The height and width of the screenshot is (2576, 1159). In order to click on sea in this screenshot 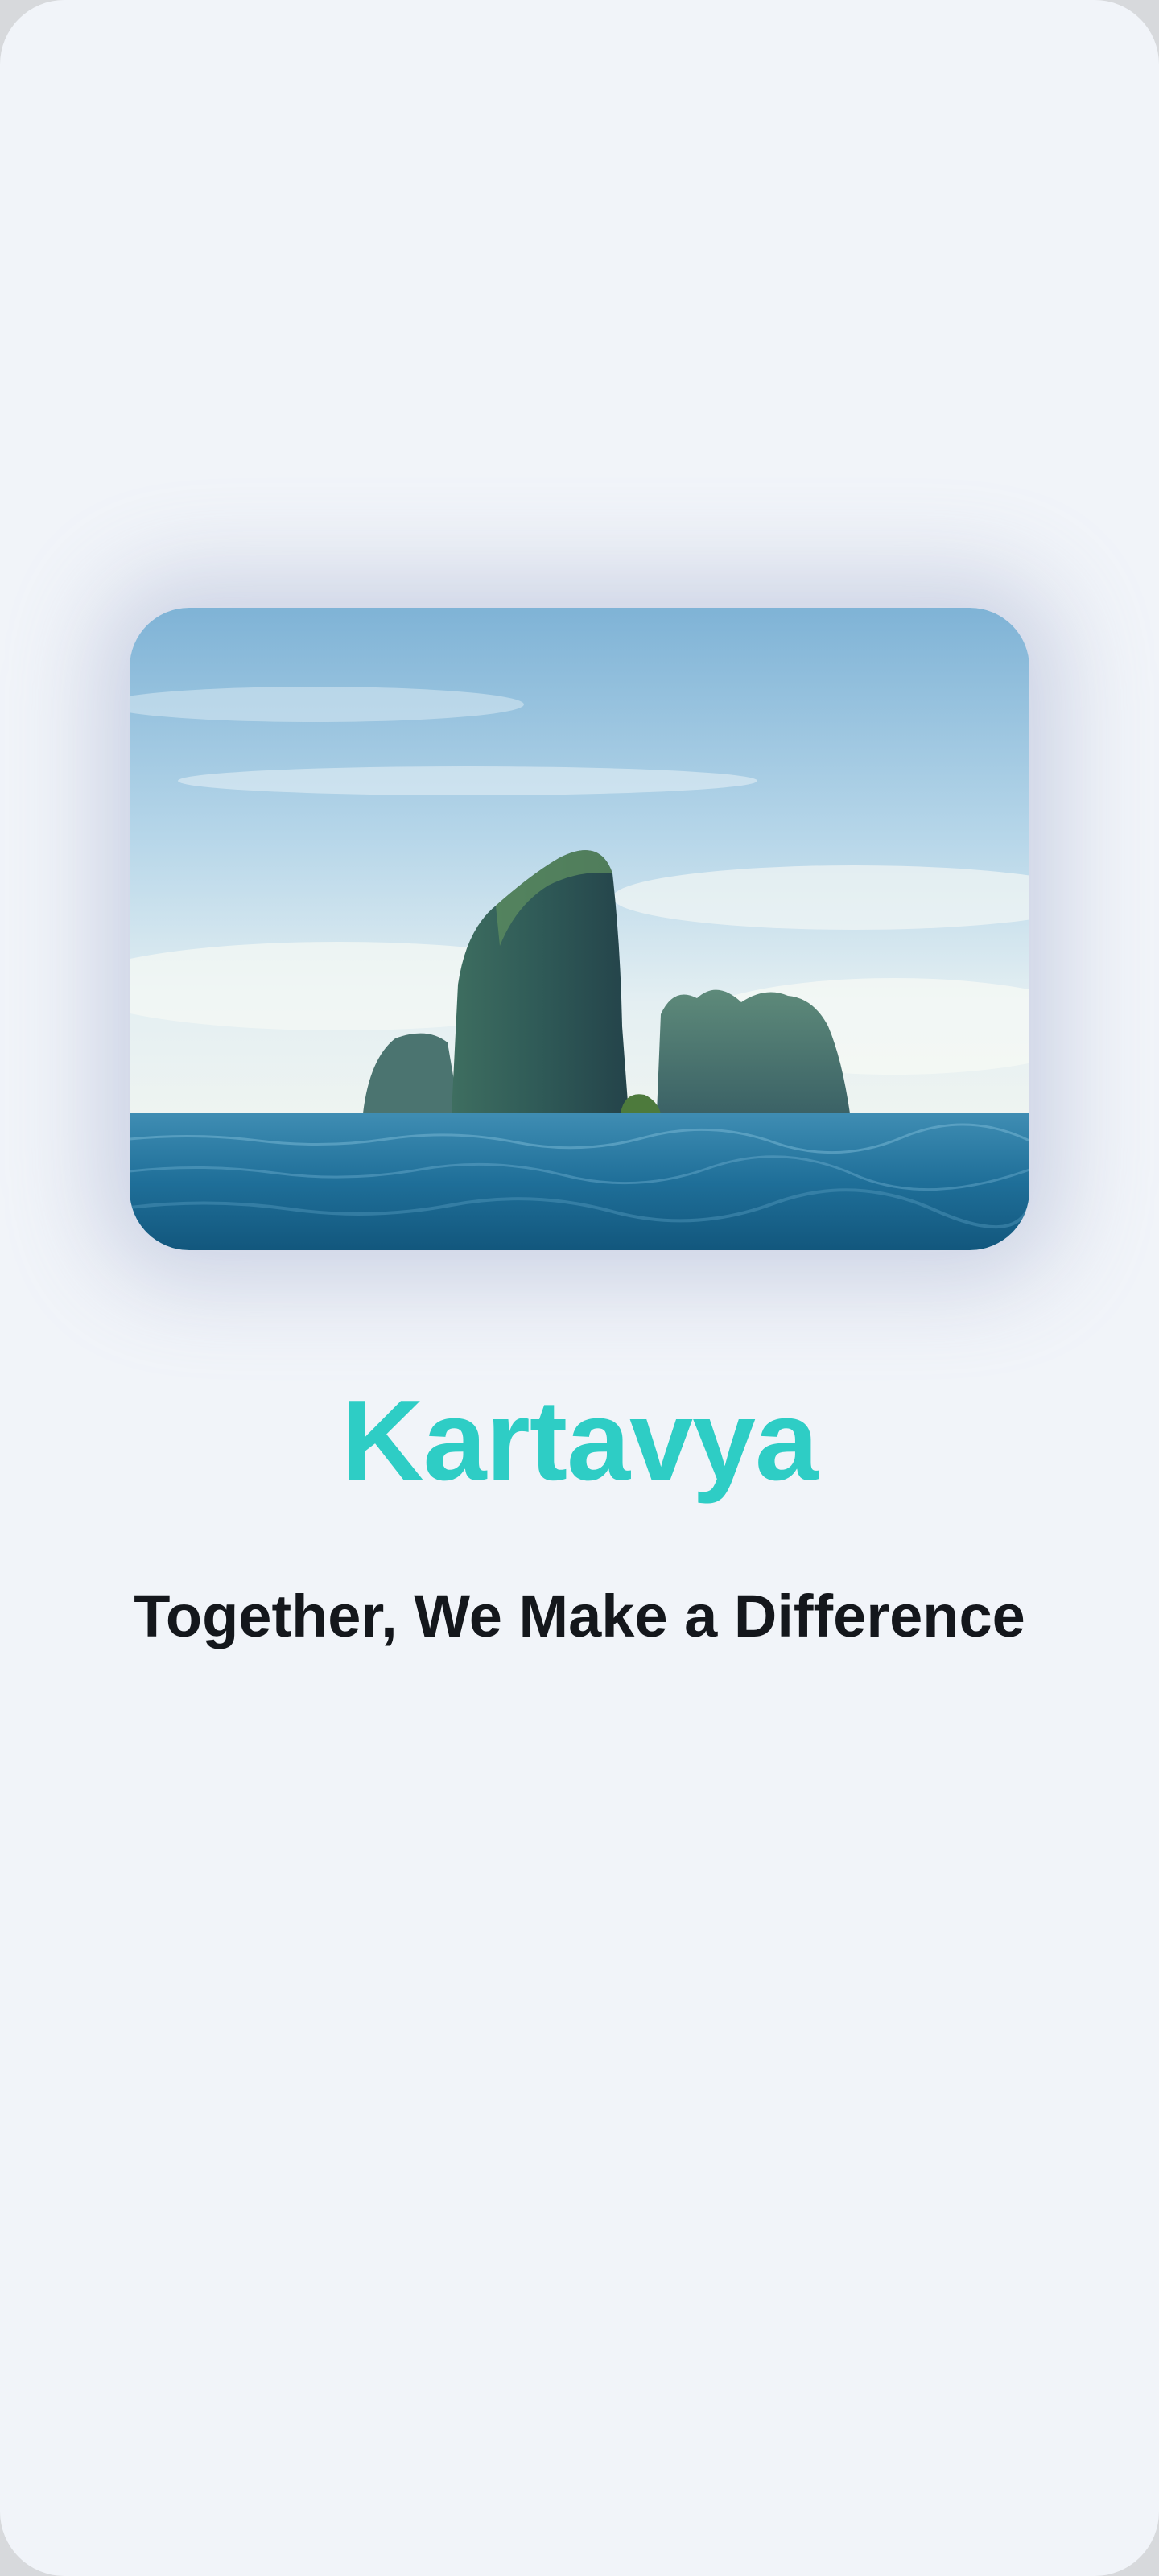, I will do `click(579, 1181)`.